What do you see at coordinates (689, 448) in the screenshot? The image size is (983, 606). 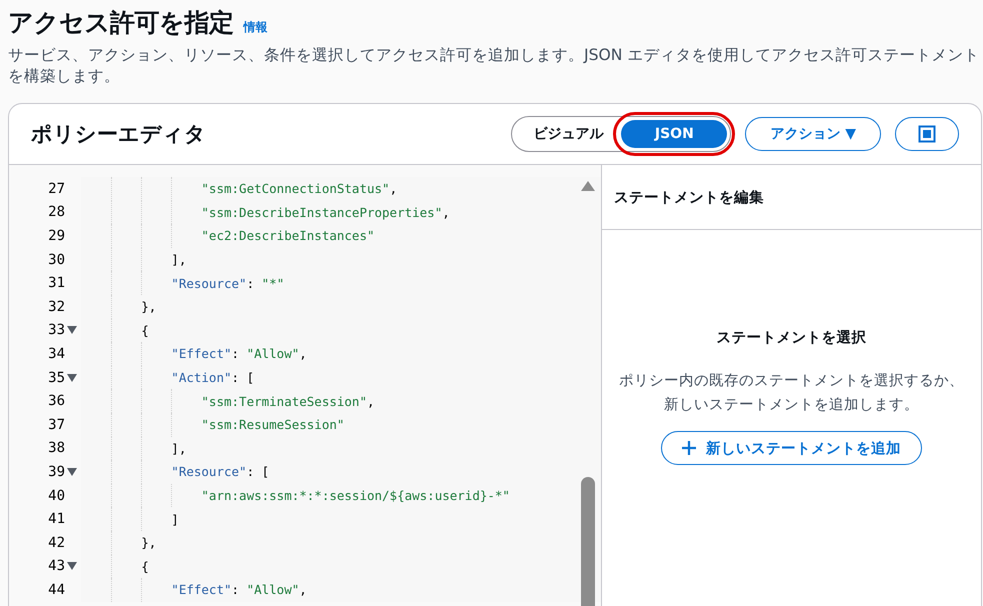 I see `plus-icon` at bounding box center [689, 448].